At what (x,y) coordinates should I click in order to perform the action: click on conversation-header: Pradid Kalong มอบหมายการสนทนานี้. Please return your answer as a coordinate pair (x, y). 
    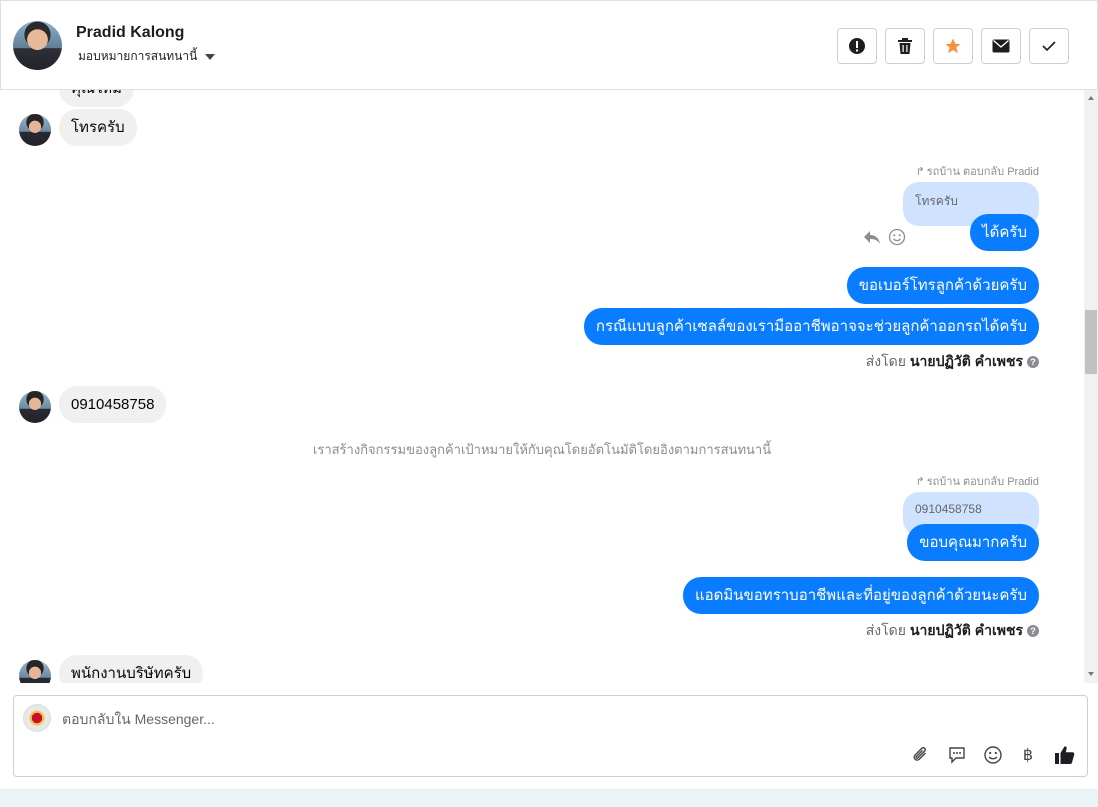
    Looking at the image, I should click on (549, 45).